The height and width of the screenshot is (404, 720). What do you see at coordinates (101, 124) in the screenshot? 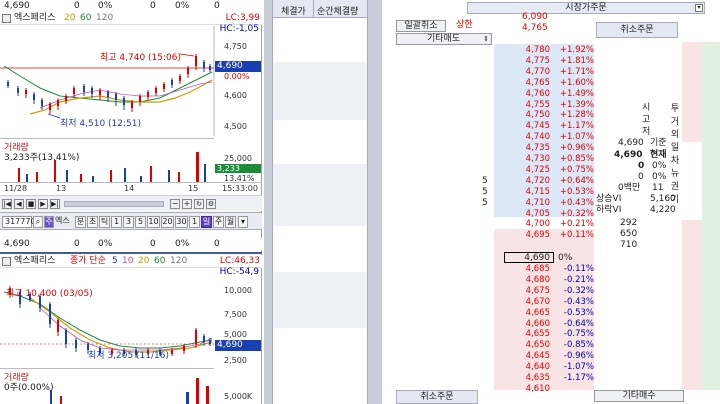
I see `low-annotation: 최저 4,510 (12:51)` at bounding box center [101, 124].